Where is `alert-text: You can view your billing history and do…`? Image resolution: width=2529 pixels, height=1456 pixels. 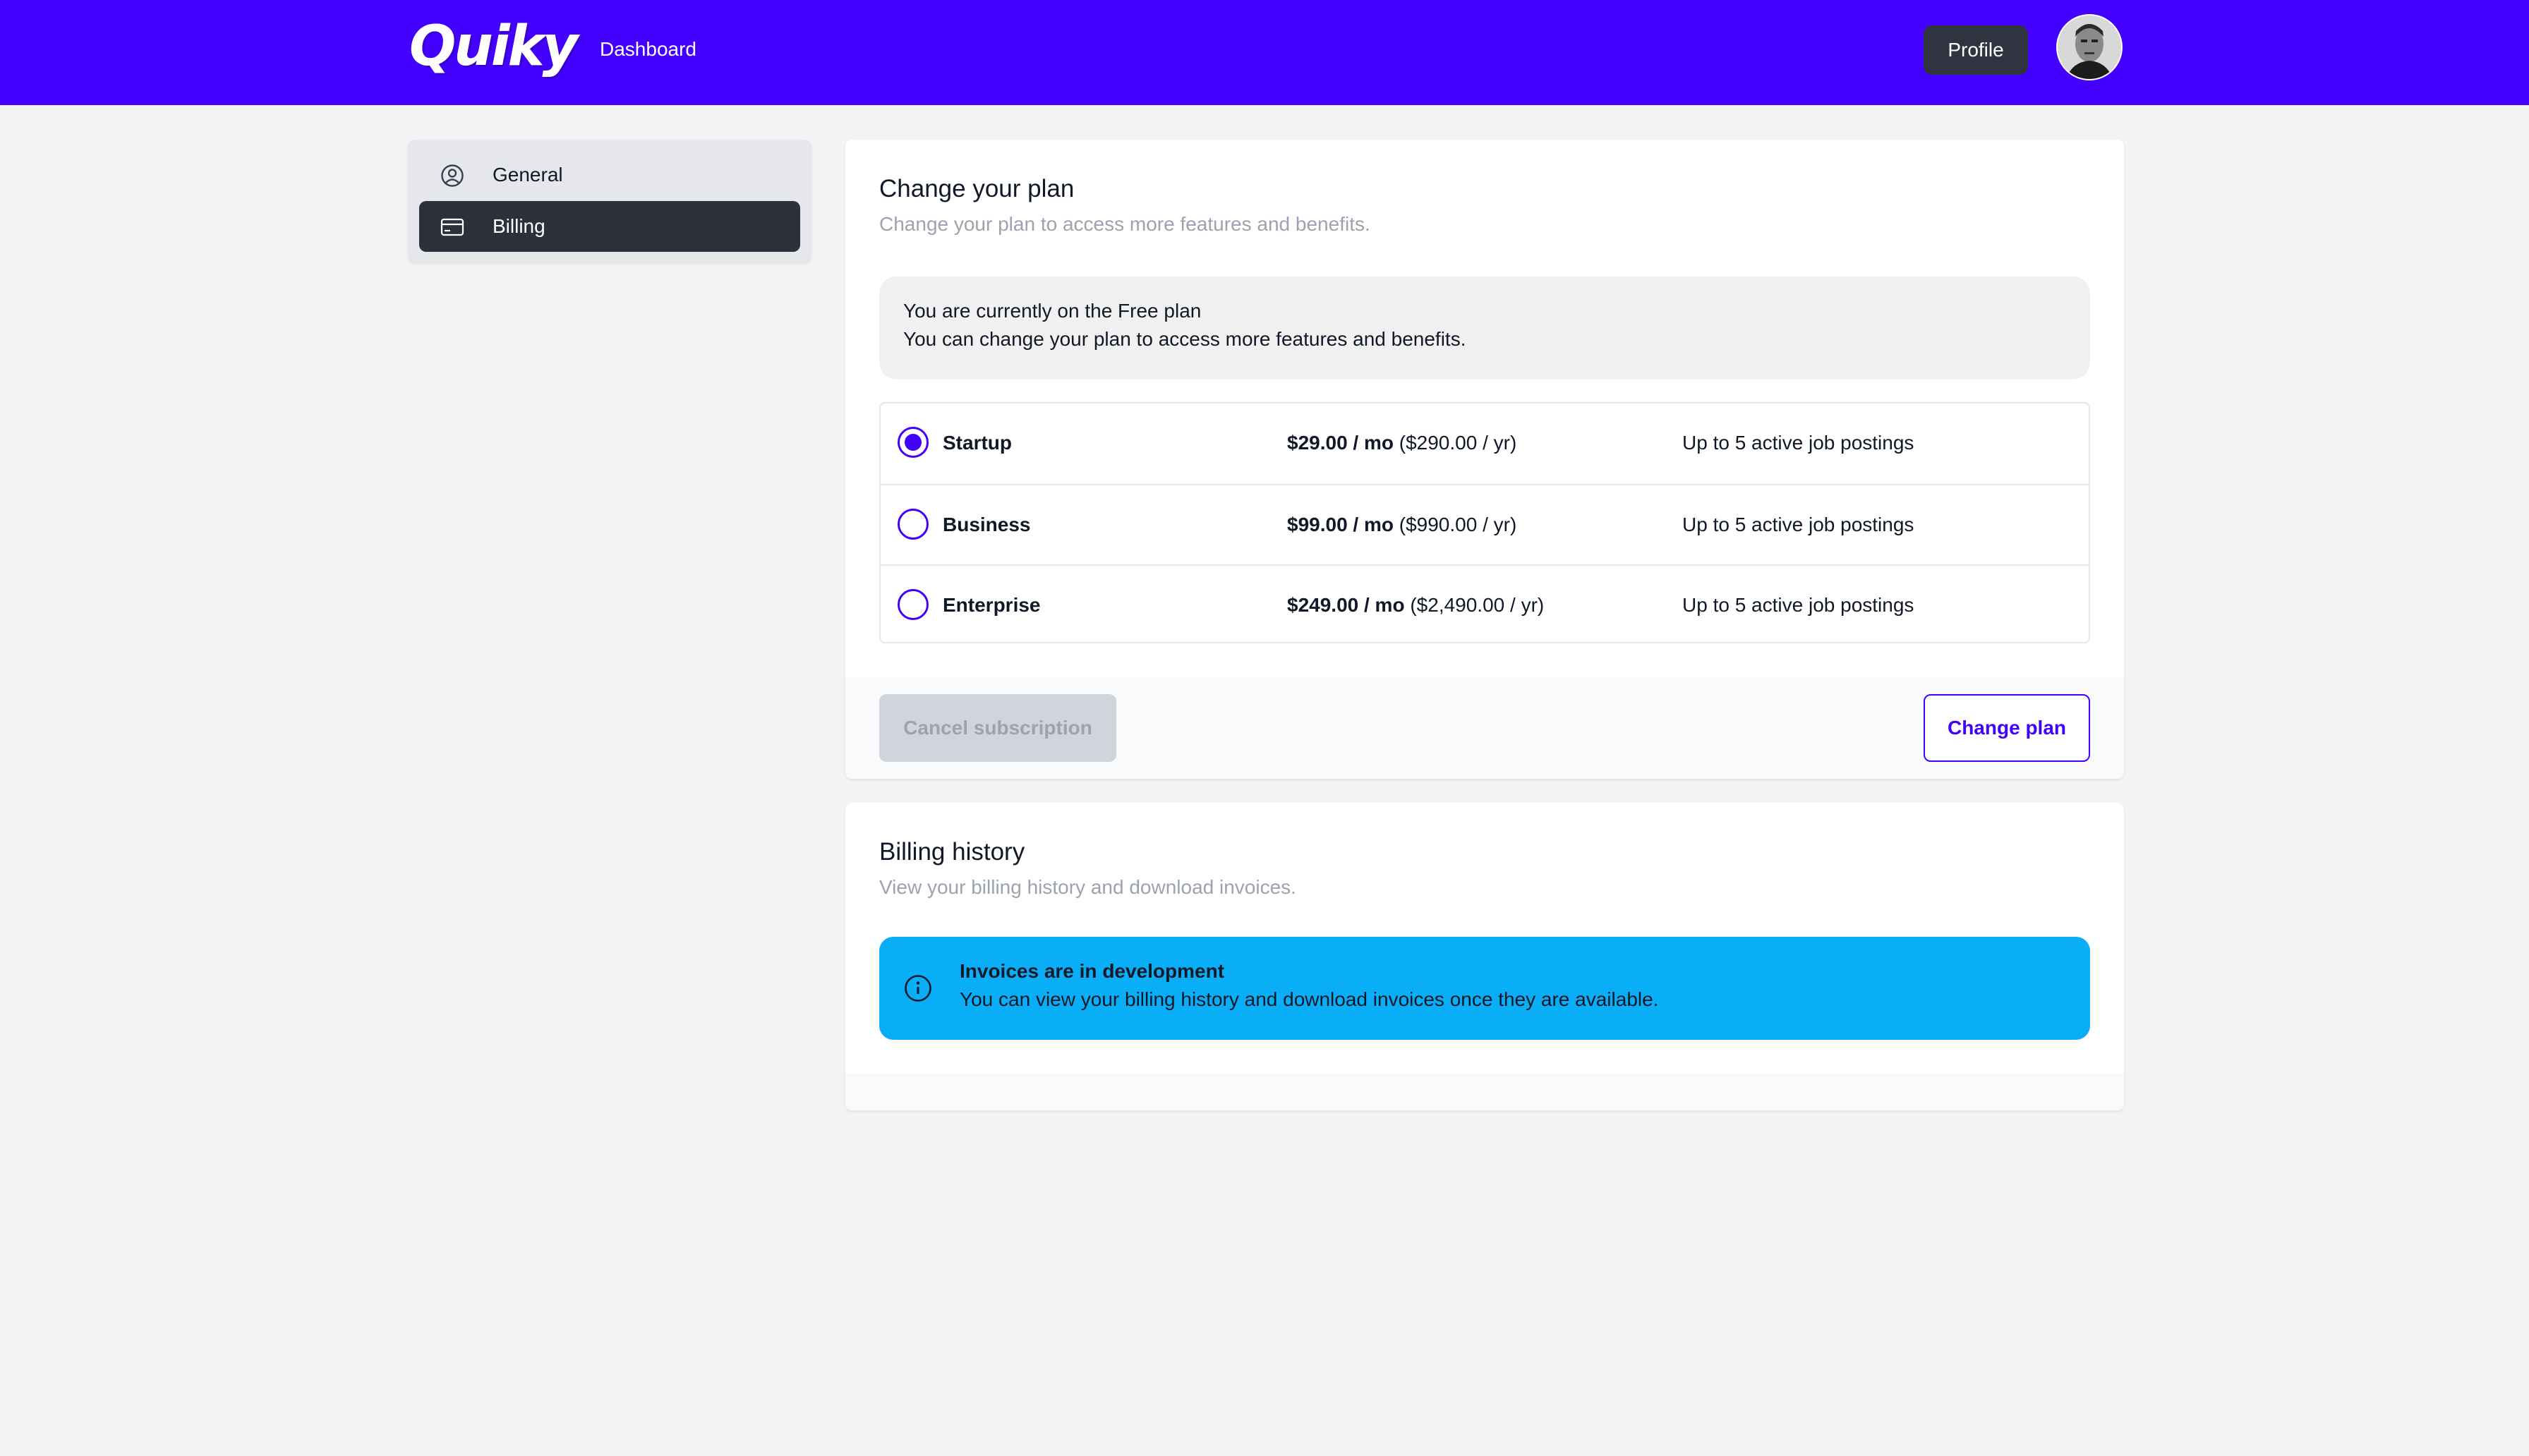
alert-text: You can view your billing history and do… is located at coordinates (1309, 999).